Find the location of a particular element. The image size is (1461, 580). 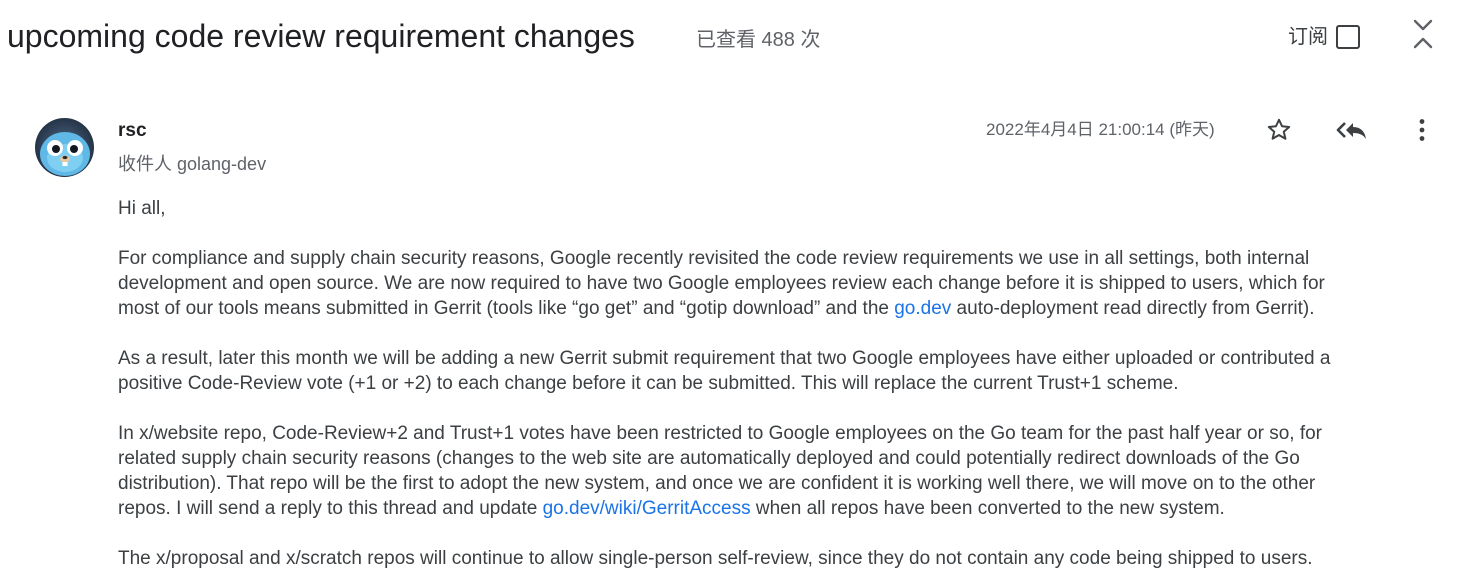

gopher-avatar-image is located at coordinates (64, 147).